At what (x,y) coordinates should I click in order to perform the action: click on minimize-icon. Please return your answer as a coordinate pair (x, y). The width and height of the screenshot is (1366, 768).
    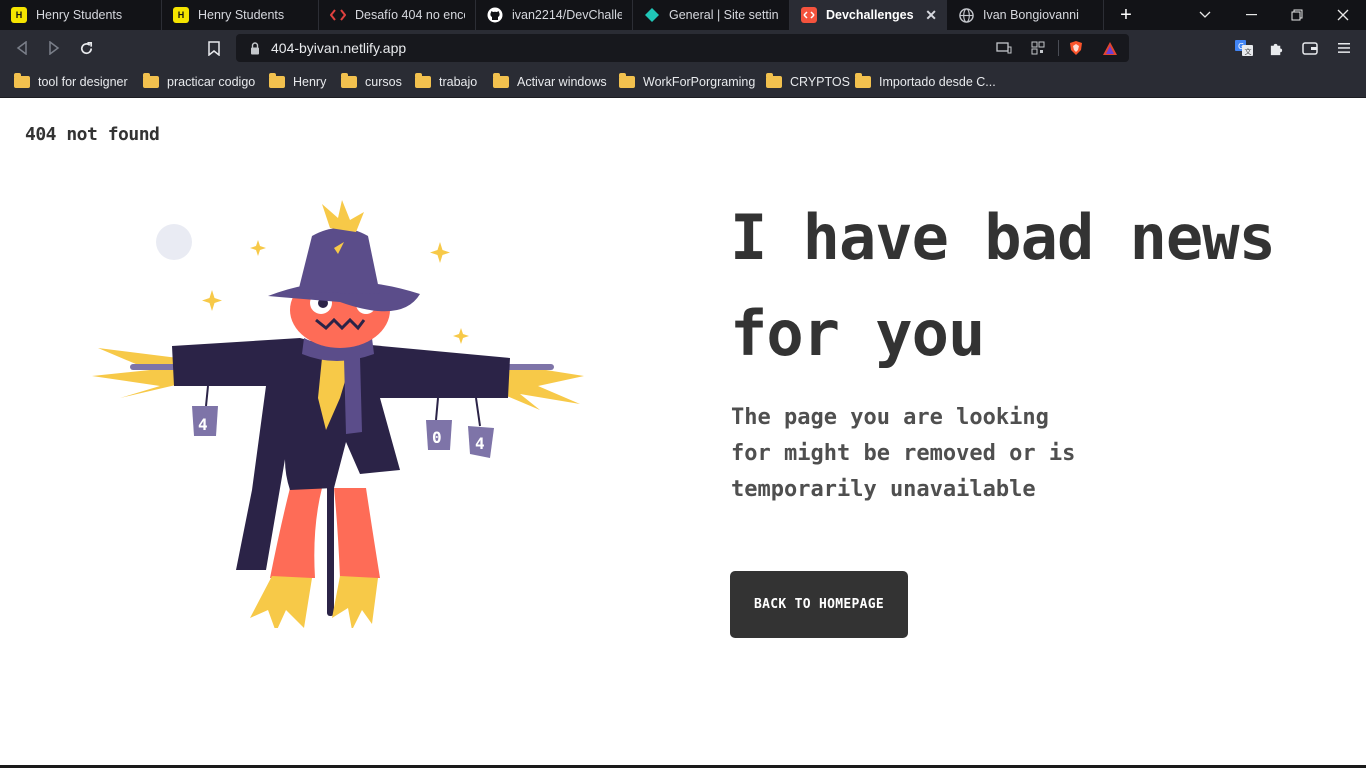
    Looking at the image, I should click on (1251, 15).